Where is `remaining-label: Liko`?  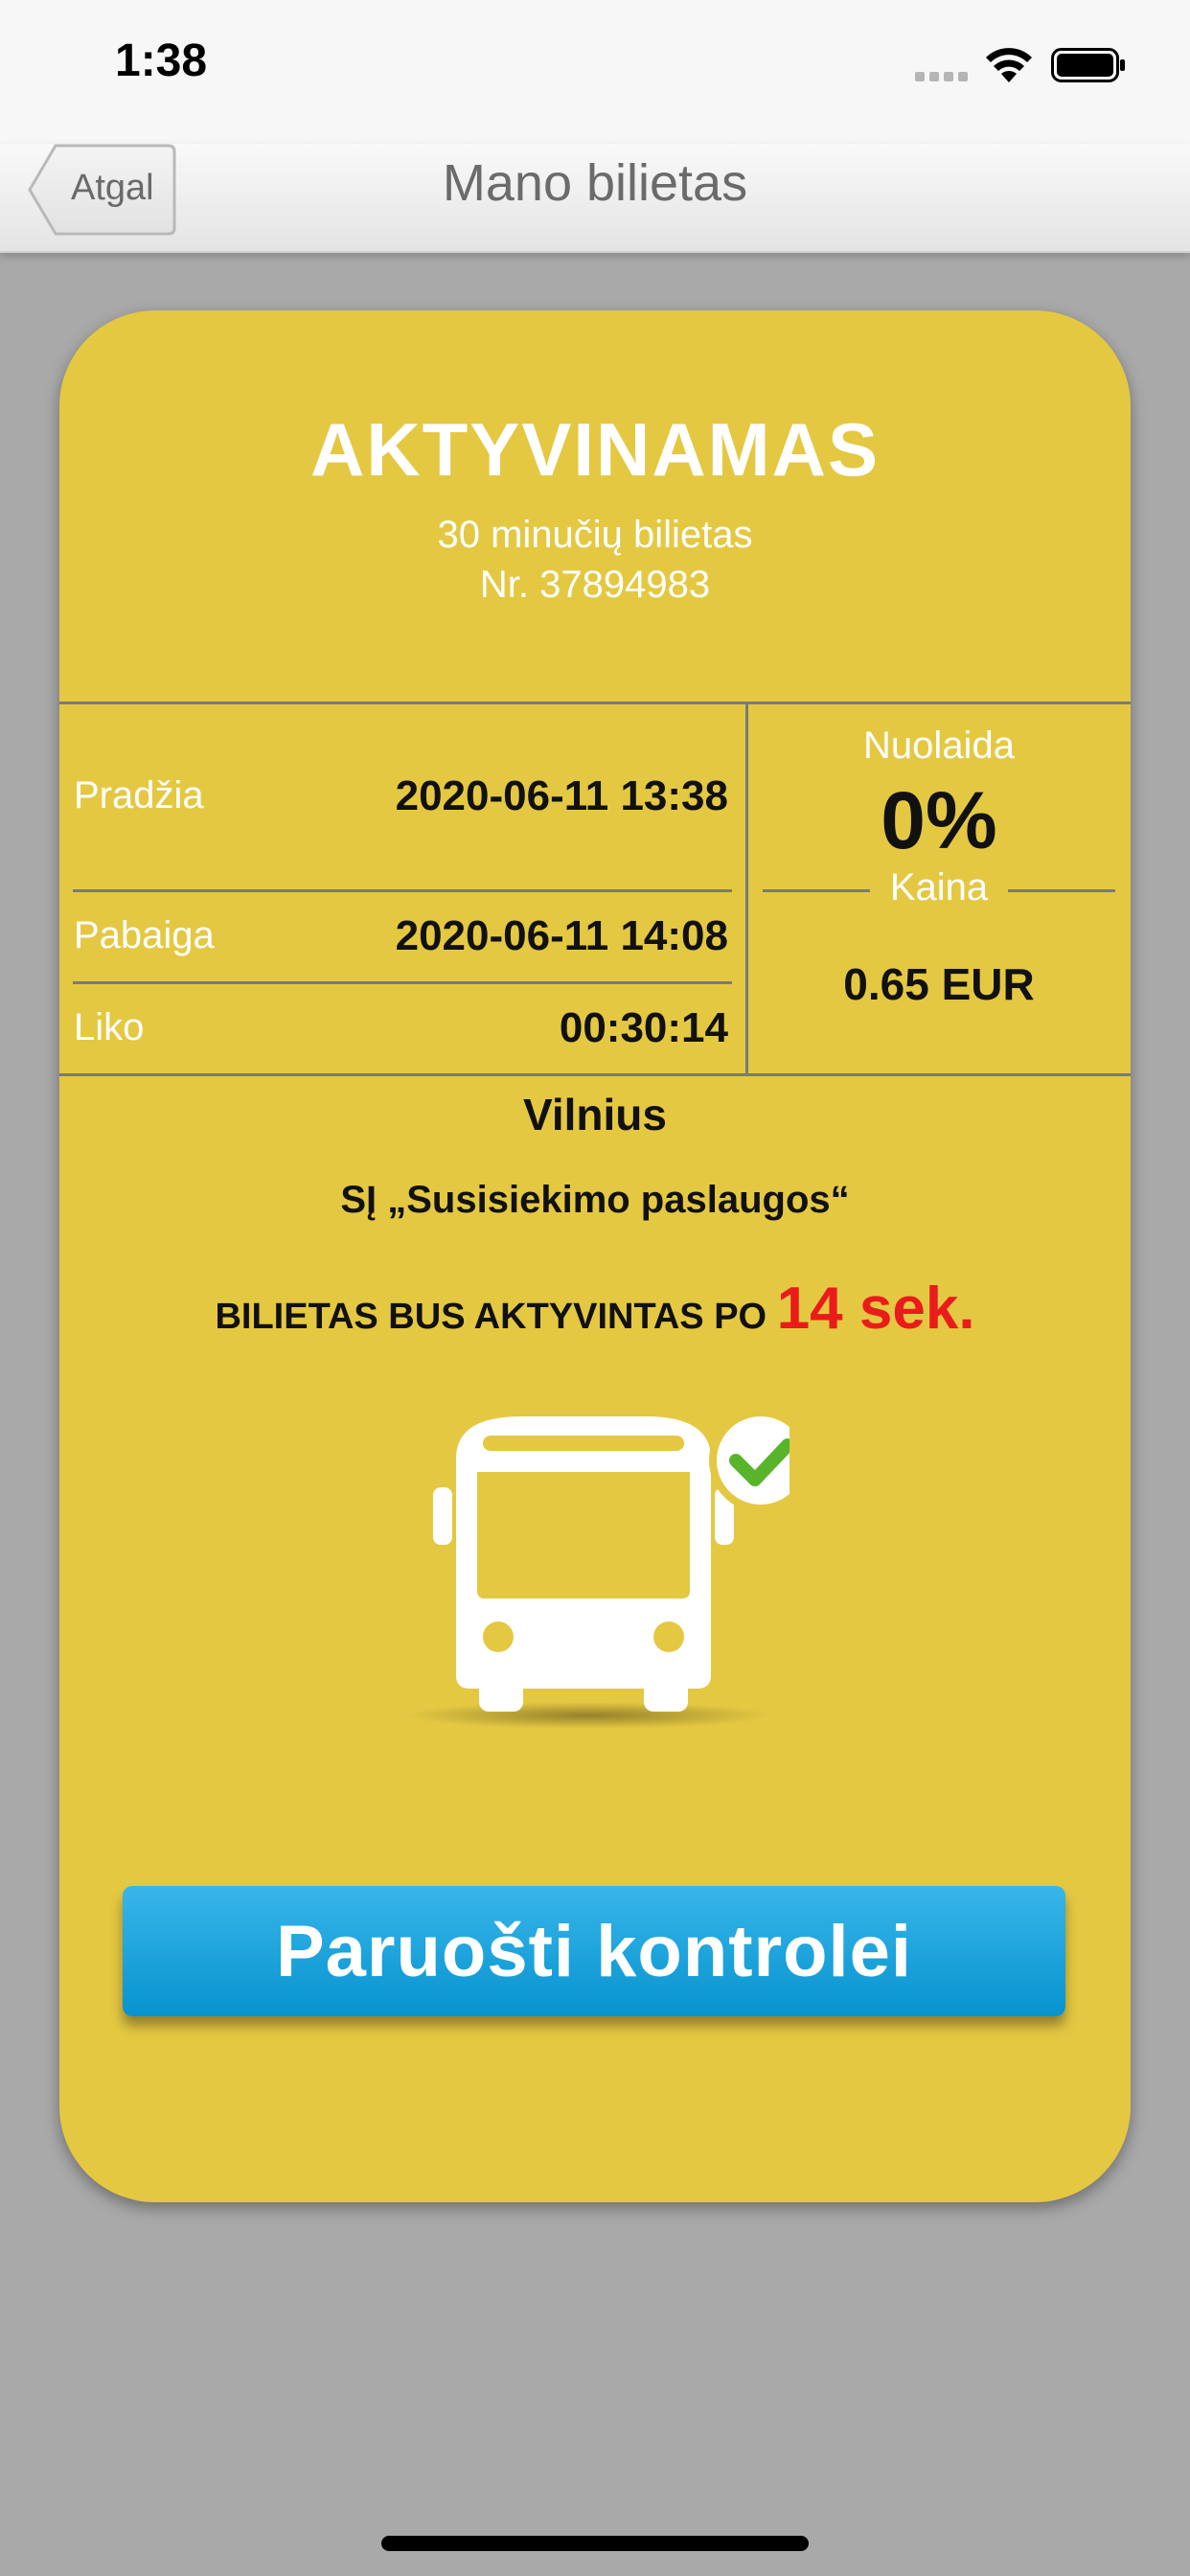 remaining-label: Liko is located at coordinates (109, 1027).